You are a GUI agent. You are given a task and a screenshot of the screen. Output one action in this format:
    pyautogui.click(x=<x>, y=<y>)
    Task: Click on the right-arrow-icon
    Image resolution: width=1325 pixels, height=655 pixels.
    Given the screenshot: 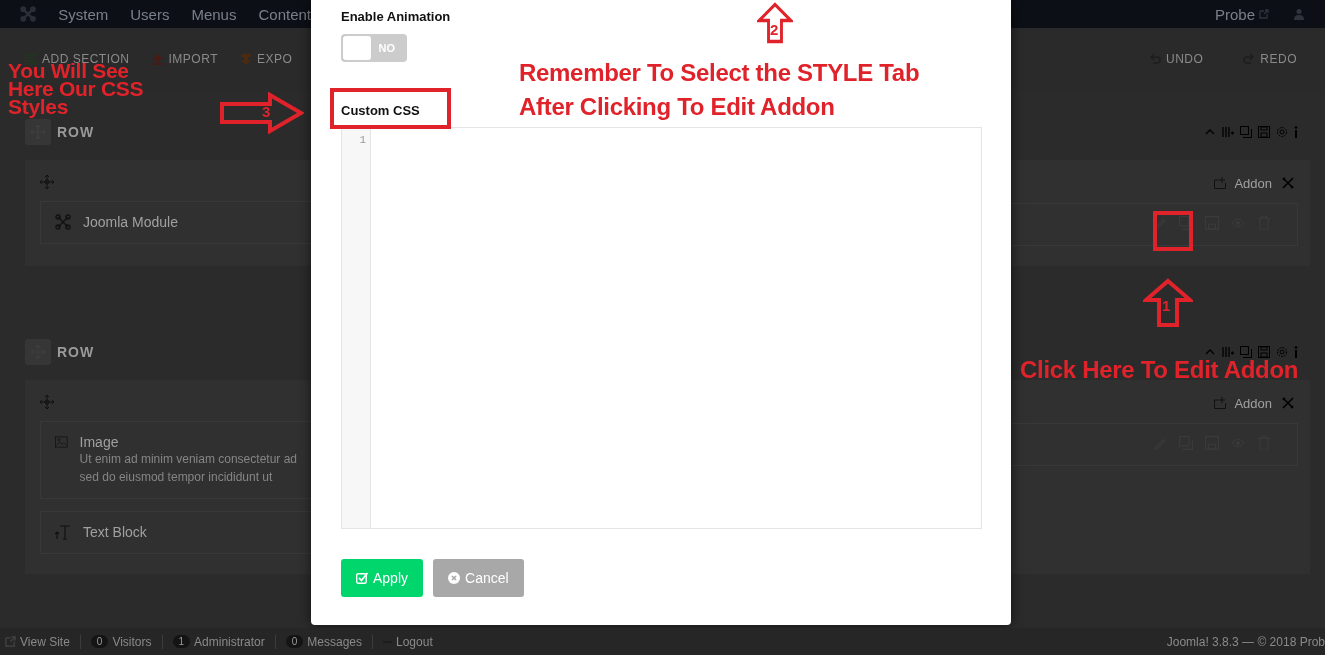 What is the action you would take?
    pyautogui.click(x=262, y=113)
    